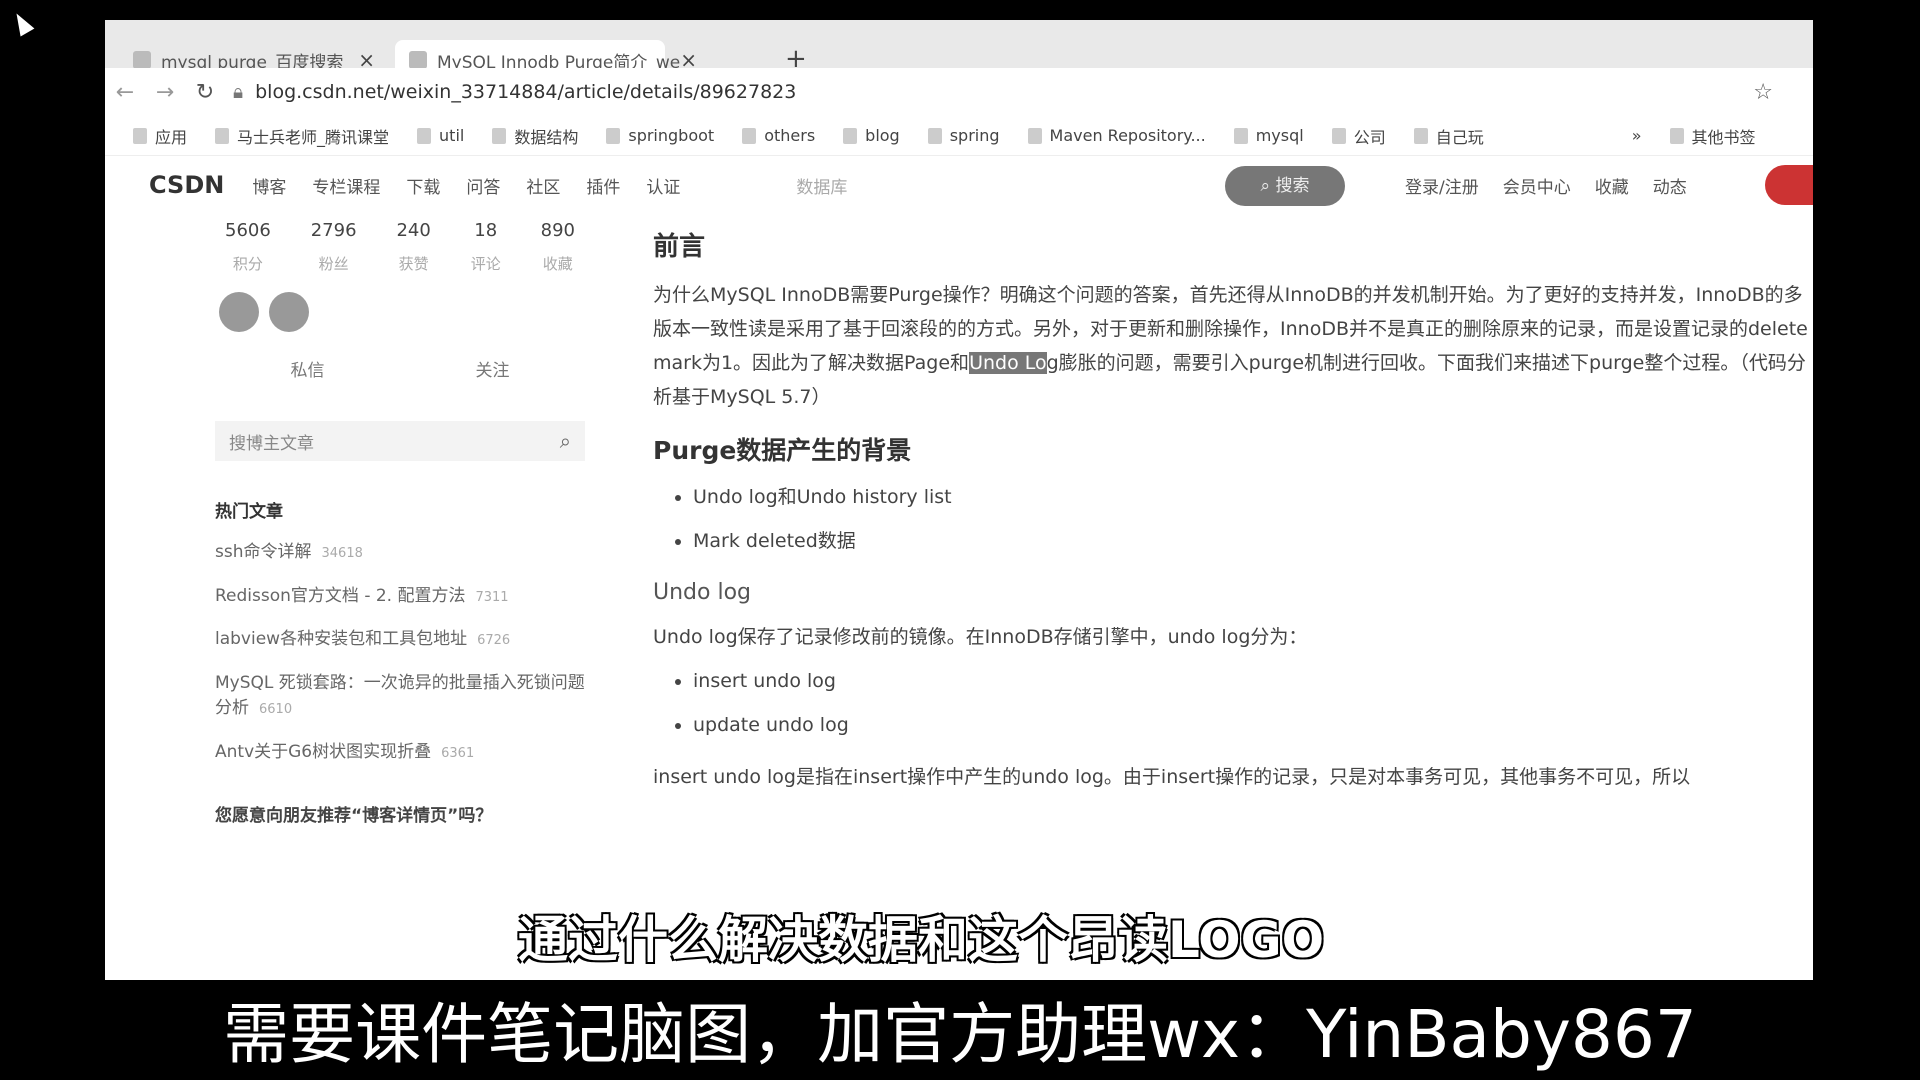 Image resolution: width=1920 pixels, height=1080 pixels. I want to click on nav-download: 下载, so click(423, 185).